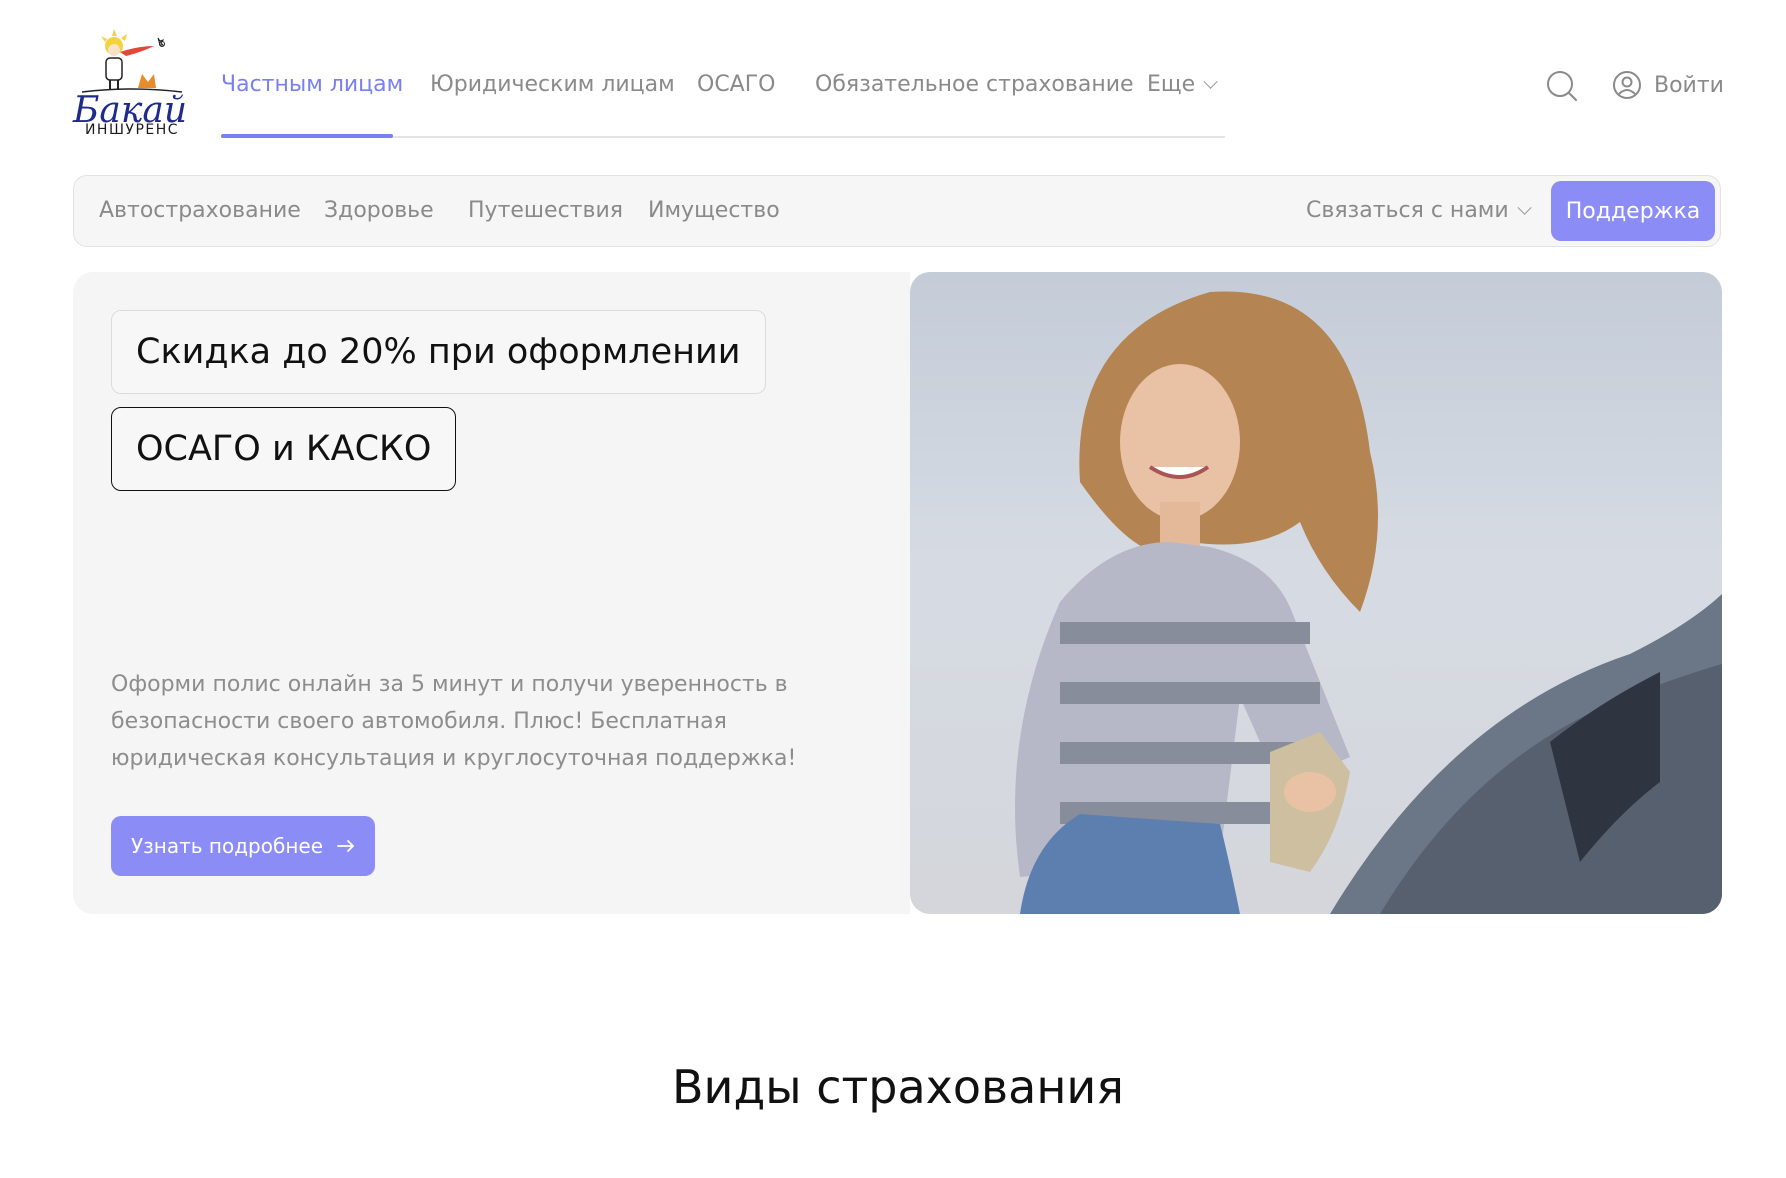 This screenshot has height=1178, width=1786. I want to click on logo-subtitle: ИНШУРЕНС, so click(132, 130).